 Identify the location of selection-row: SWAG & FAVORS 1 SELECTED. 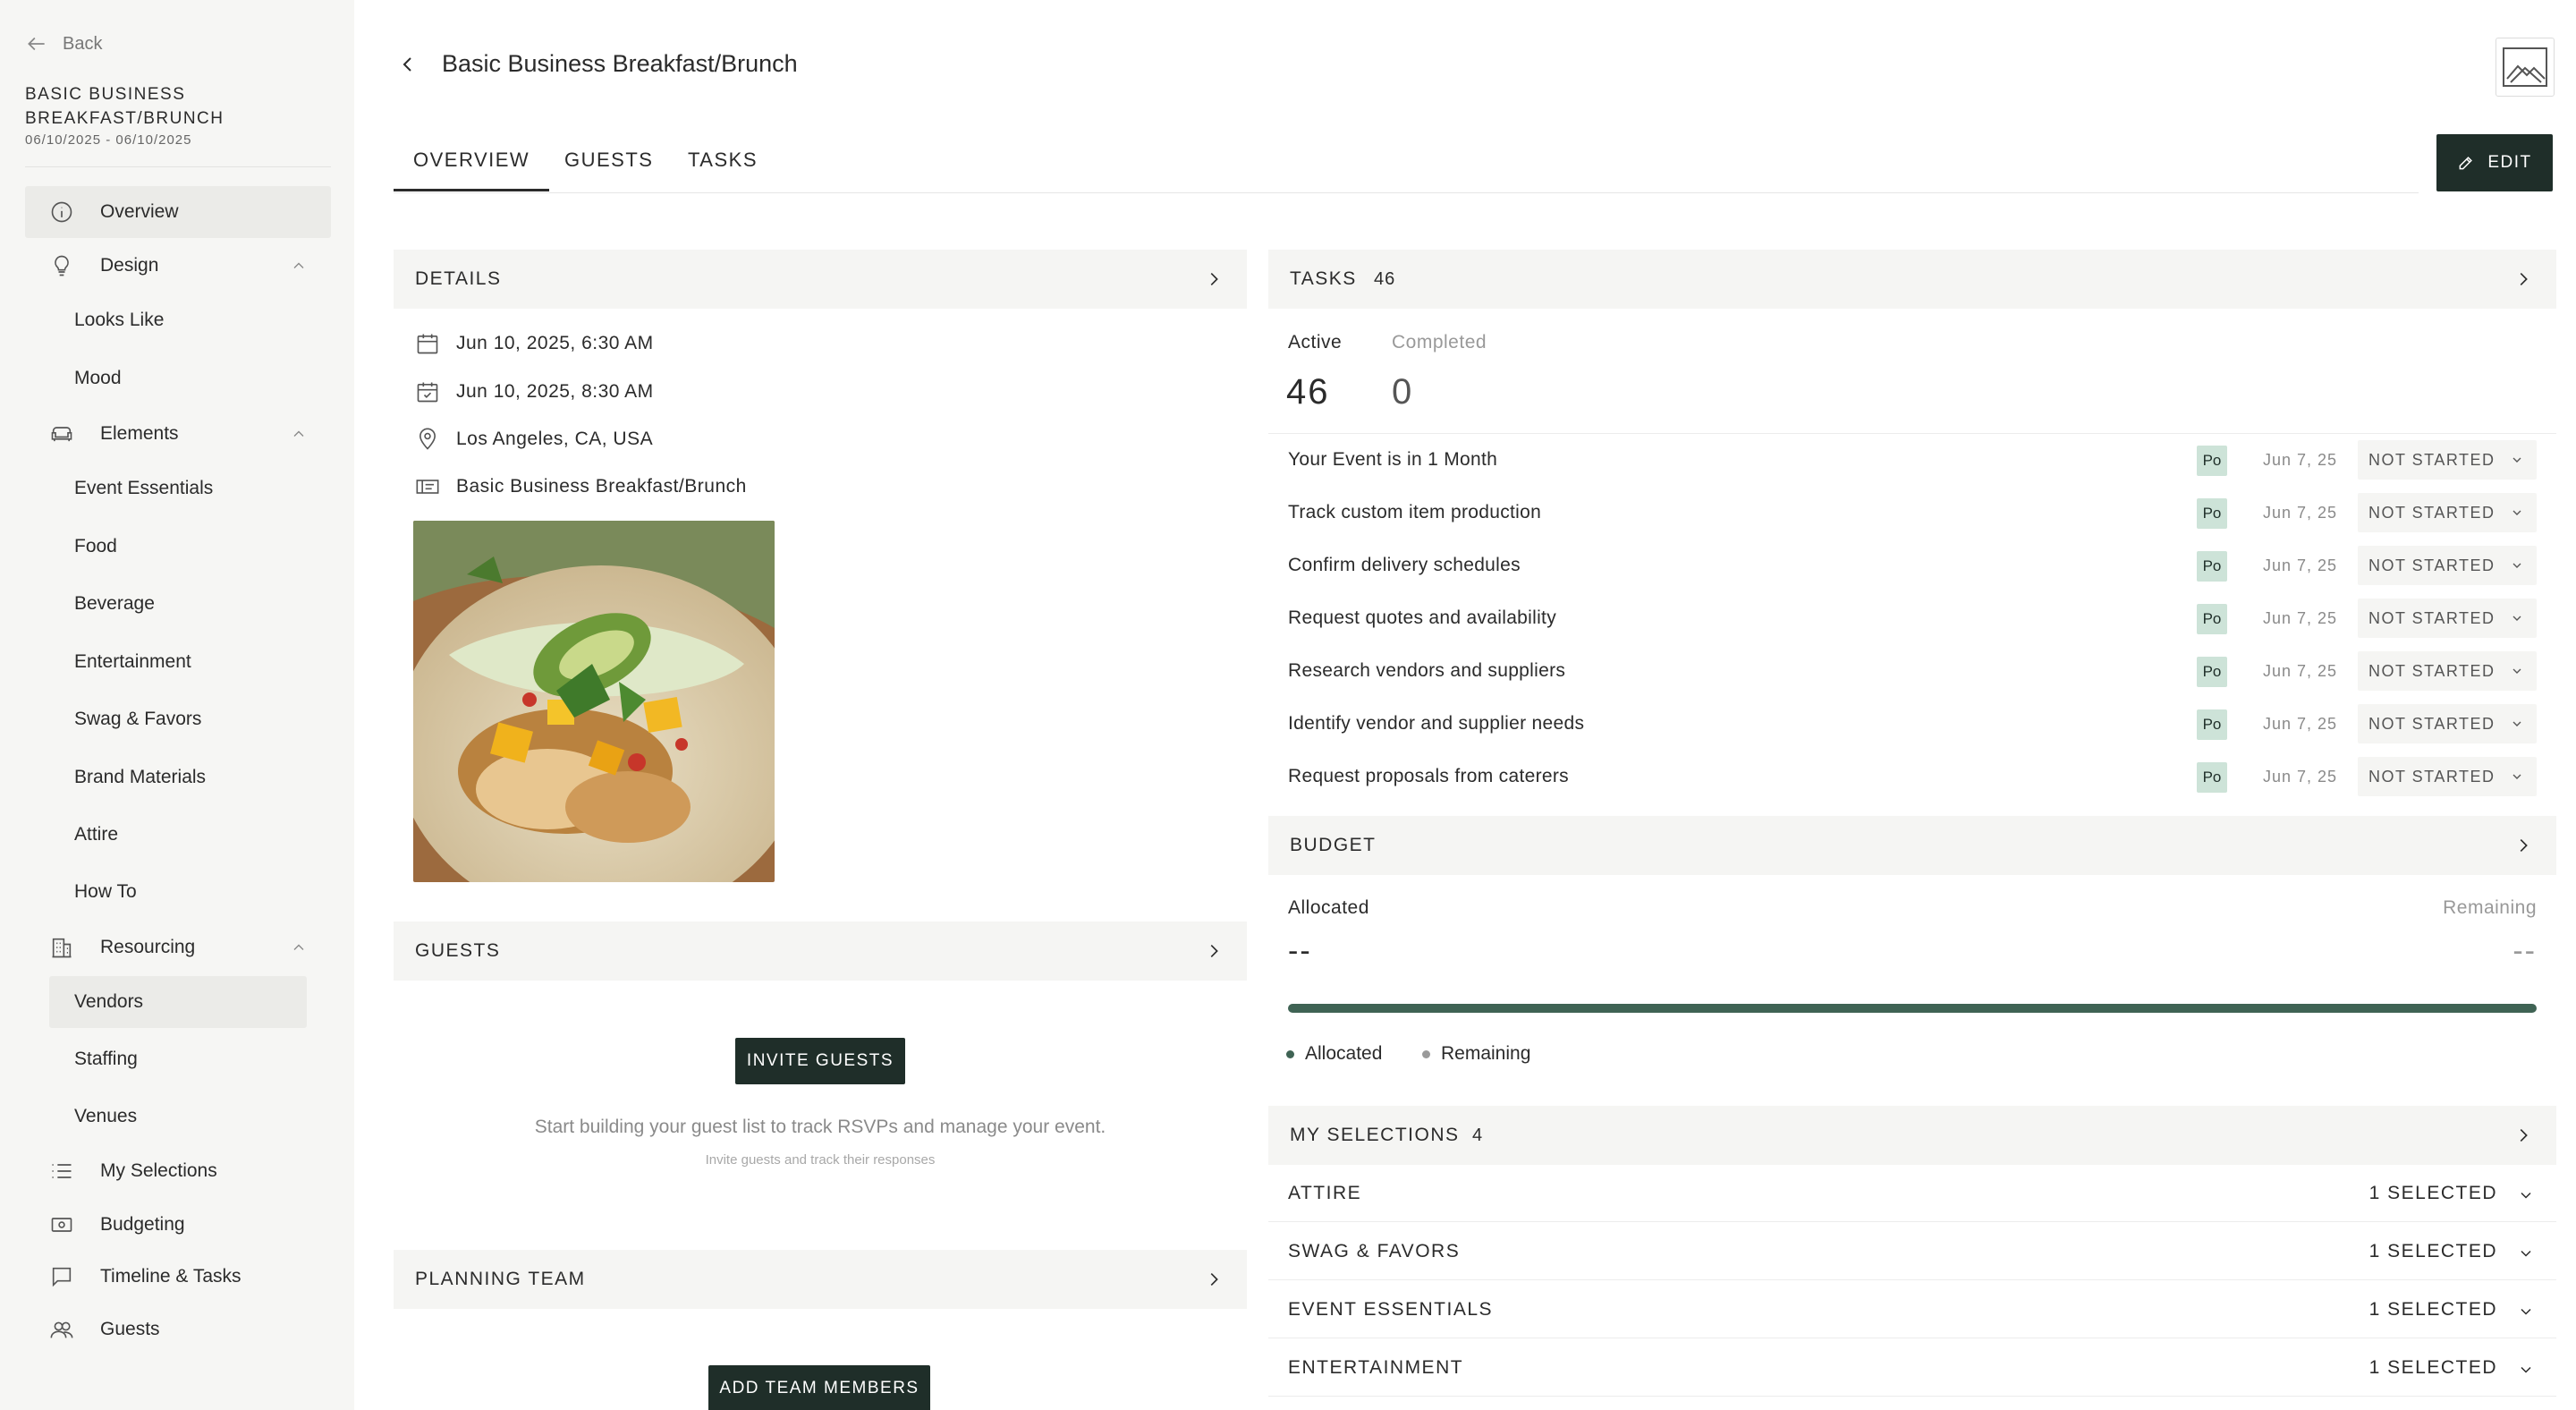
(1912, 1252).